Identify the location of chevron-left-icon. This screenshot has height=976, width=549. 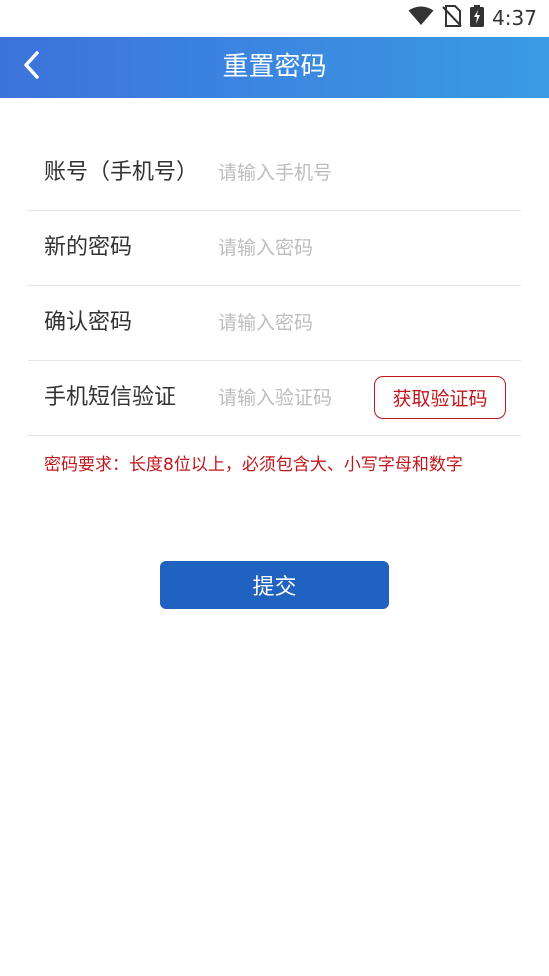
(32, 67).